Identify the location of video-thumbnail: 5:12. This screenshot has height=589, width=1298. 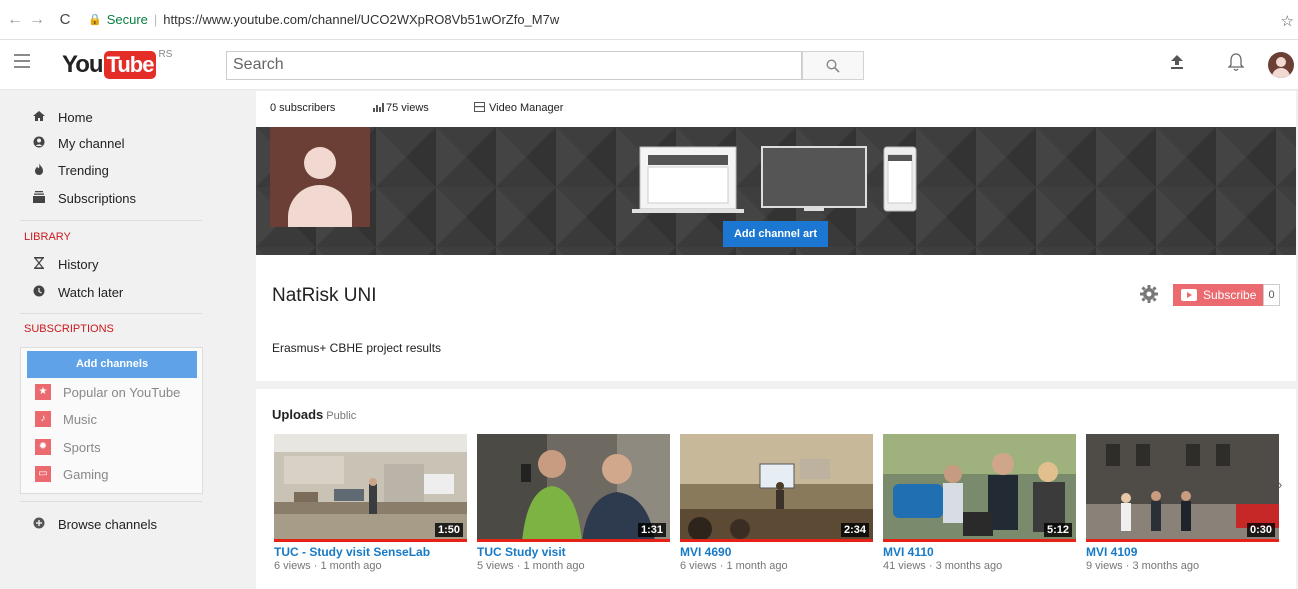
(979, 488).